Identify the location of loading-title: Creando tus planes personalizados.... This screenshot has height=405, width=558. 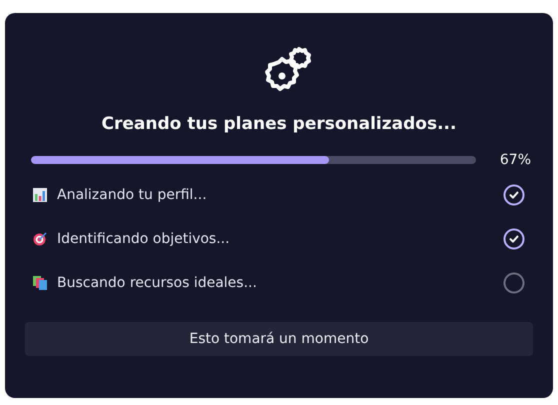
(279, 124).